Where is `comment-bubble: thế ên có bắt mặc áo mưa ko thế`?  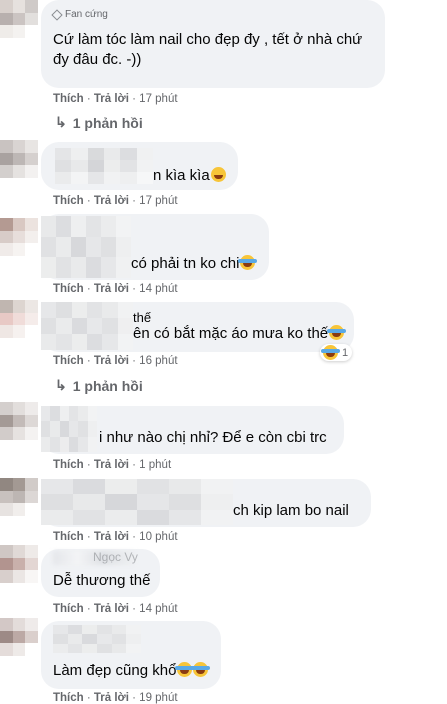 comment-bubble: thế ên có bắt mặc áo mưa ko thế is located at coordinates (197, 327).